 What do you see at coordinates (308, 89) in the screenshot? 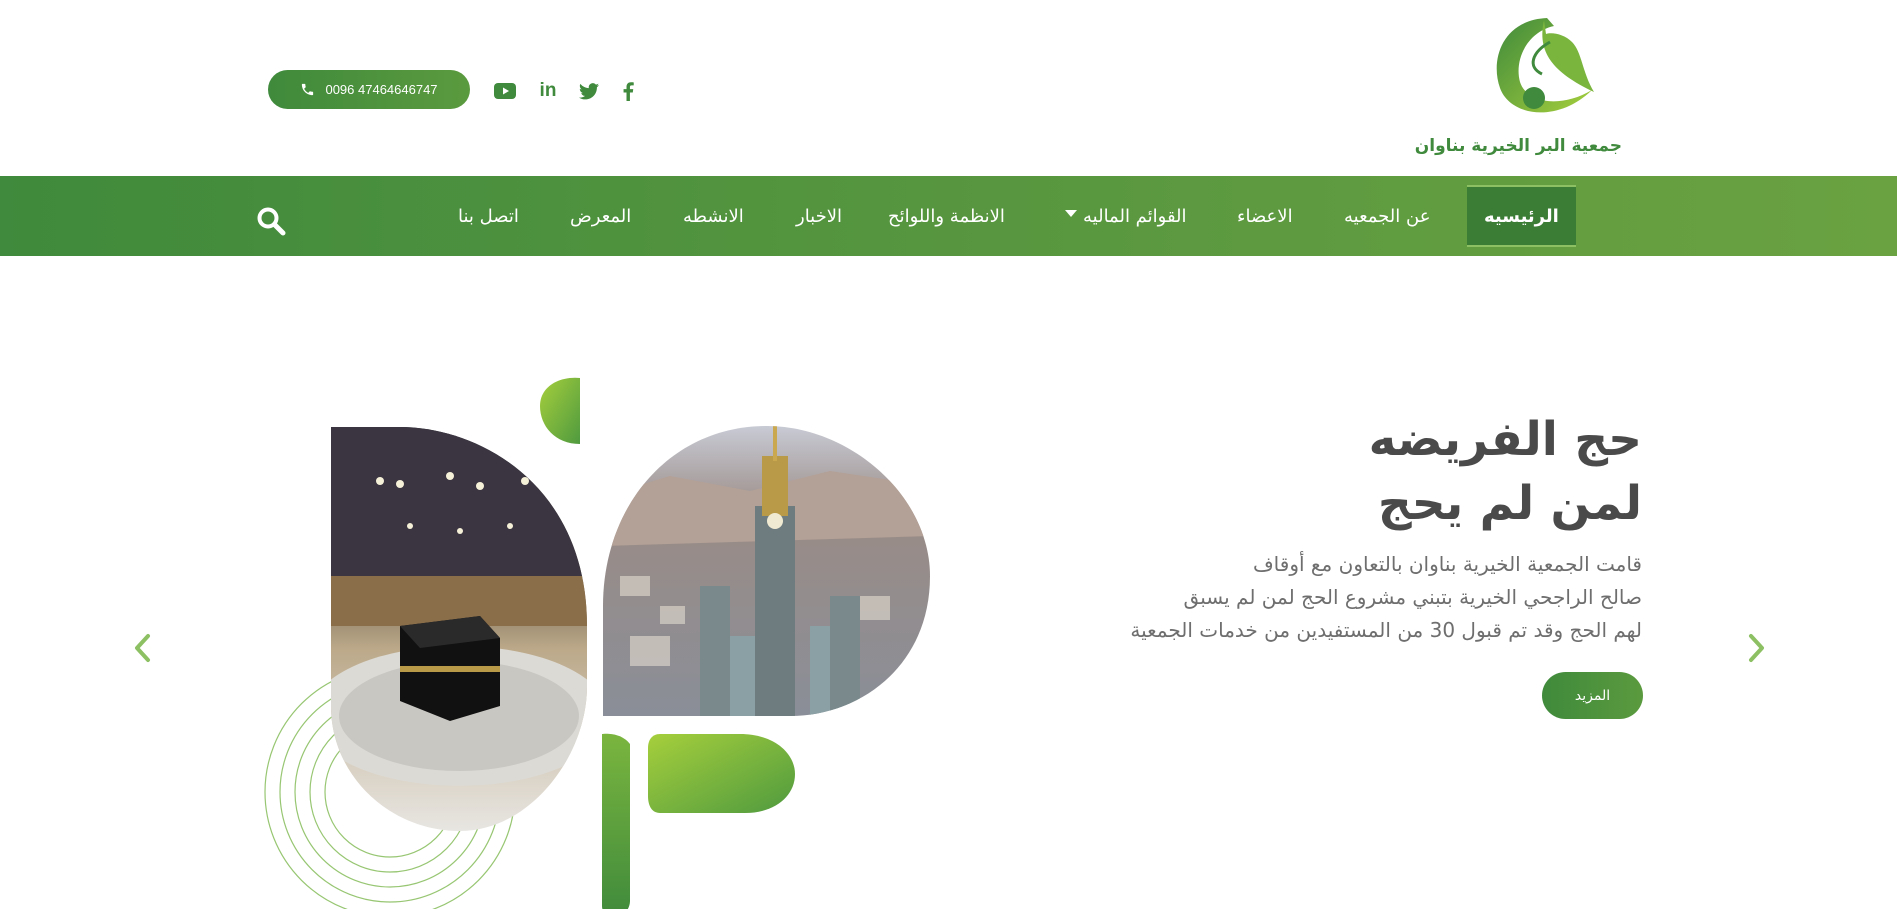
I see `phone-icon` at bounding box center [308, 89].